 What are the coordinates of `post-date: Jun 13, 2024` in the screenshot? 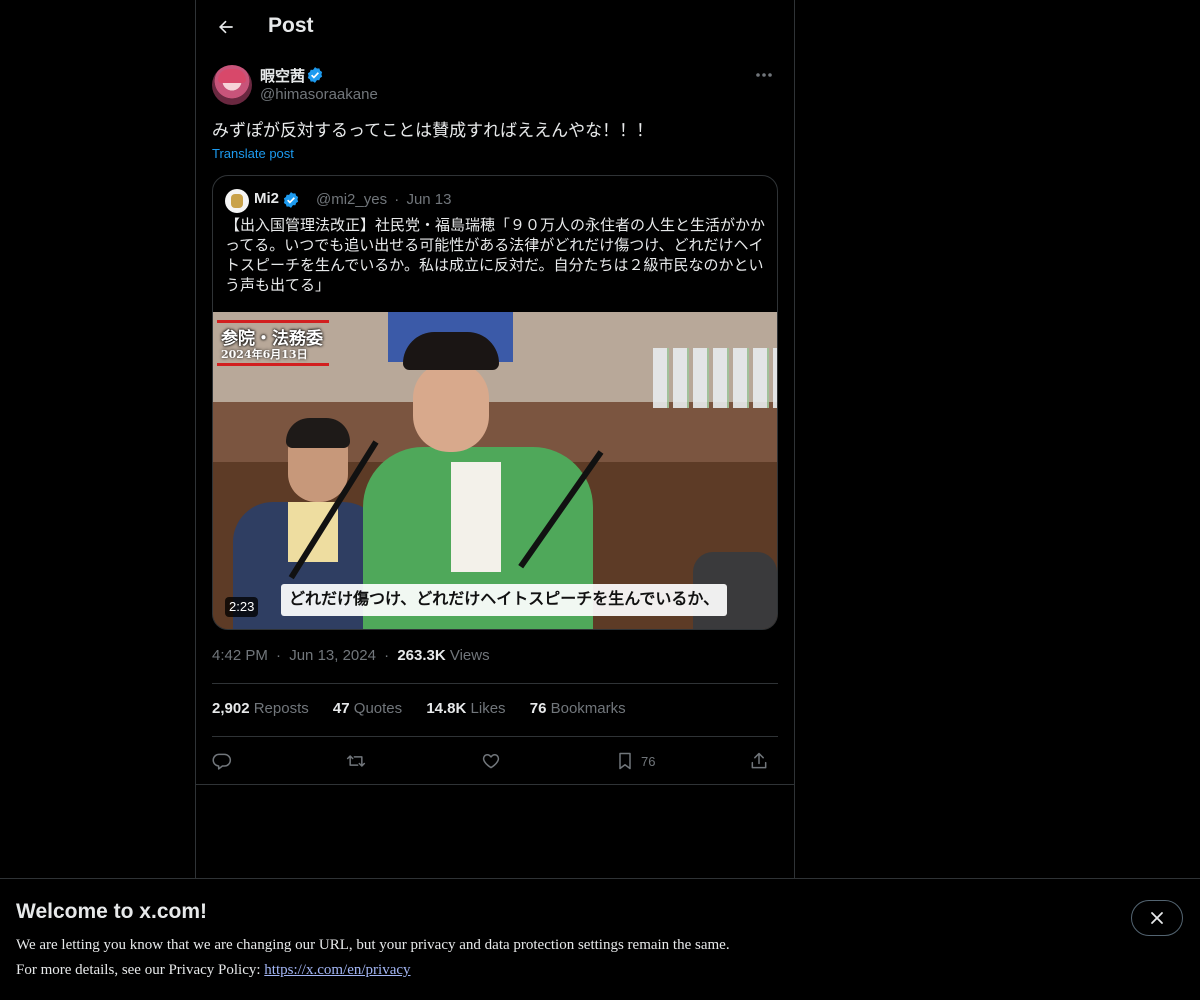 It's located at (332, 655).